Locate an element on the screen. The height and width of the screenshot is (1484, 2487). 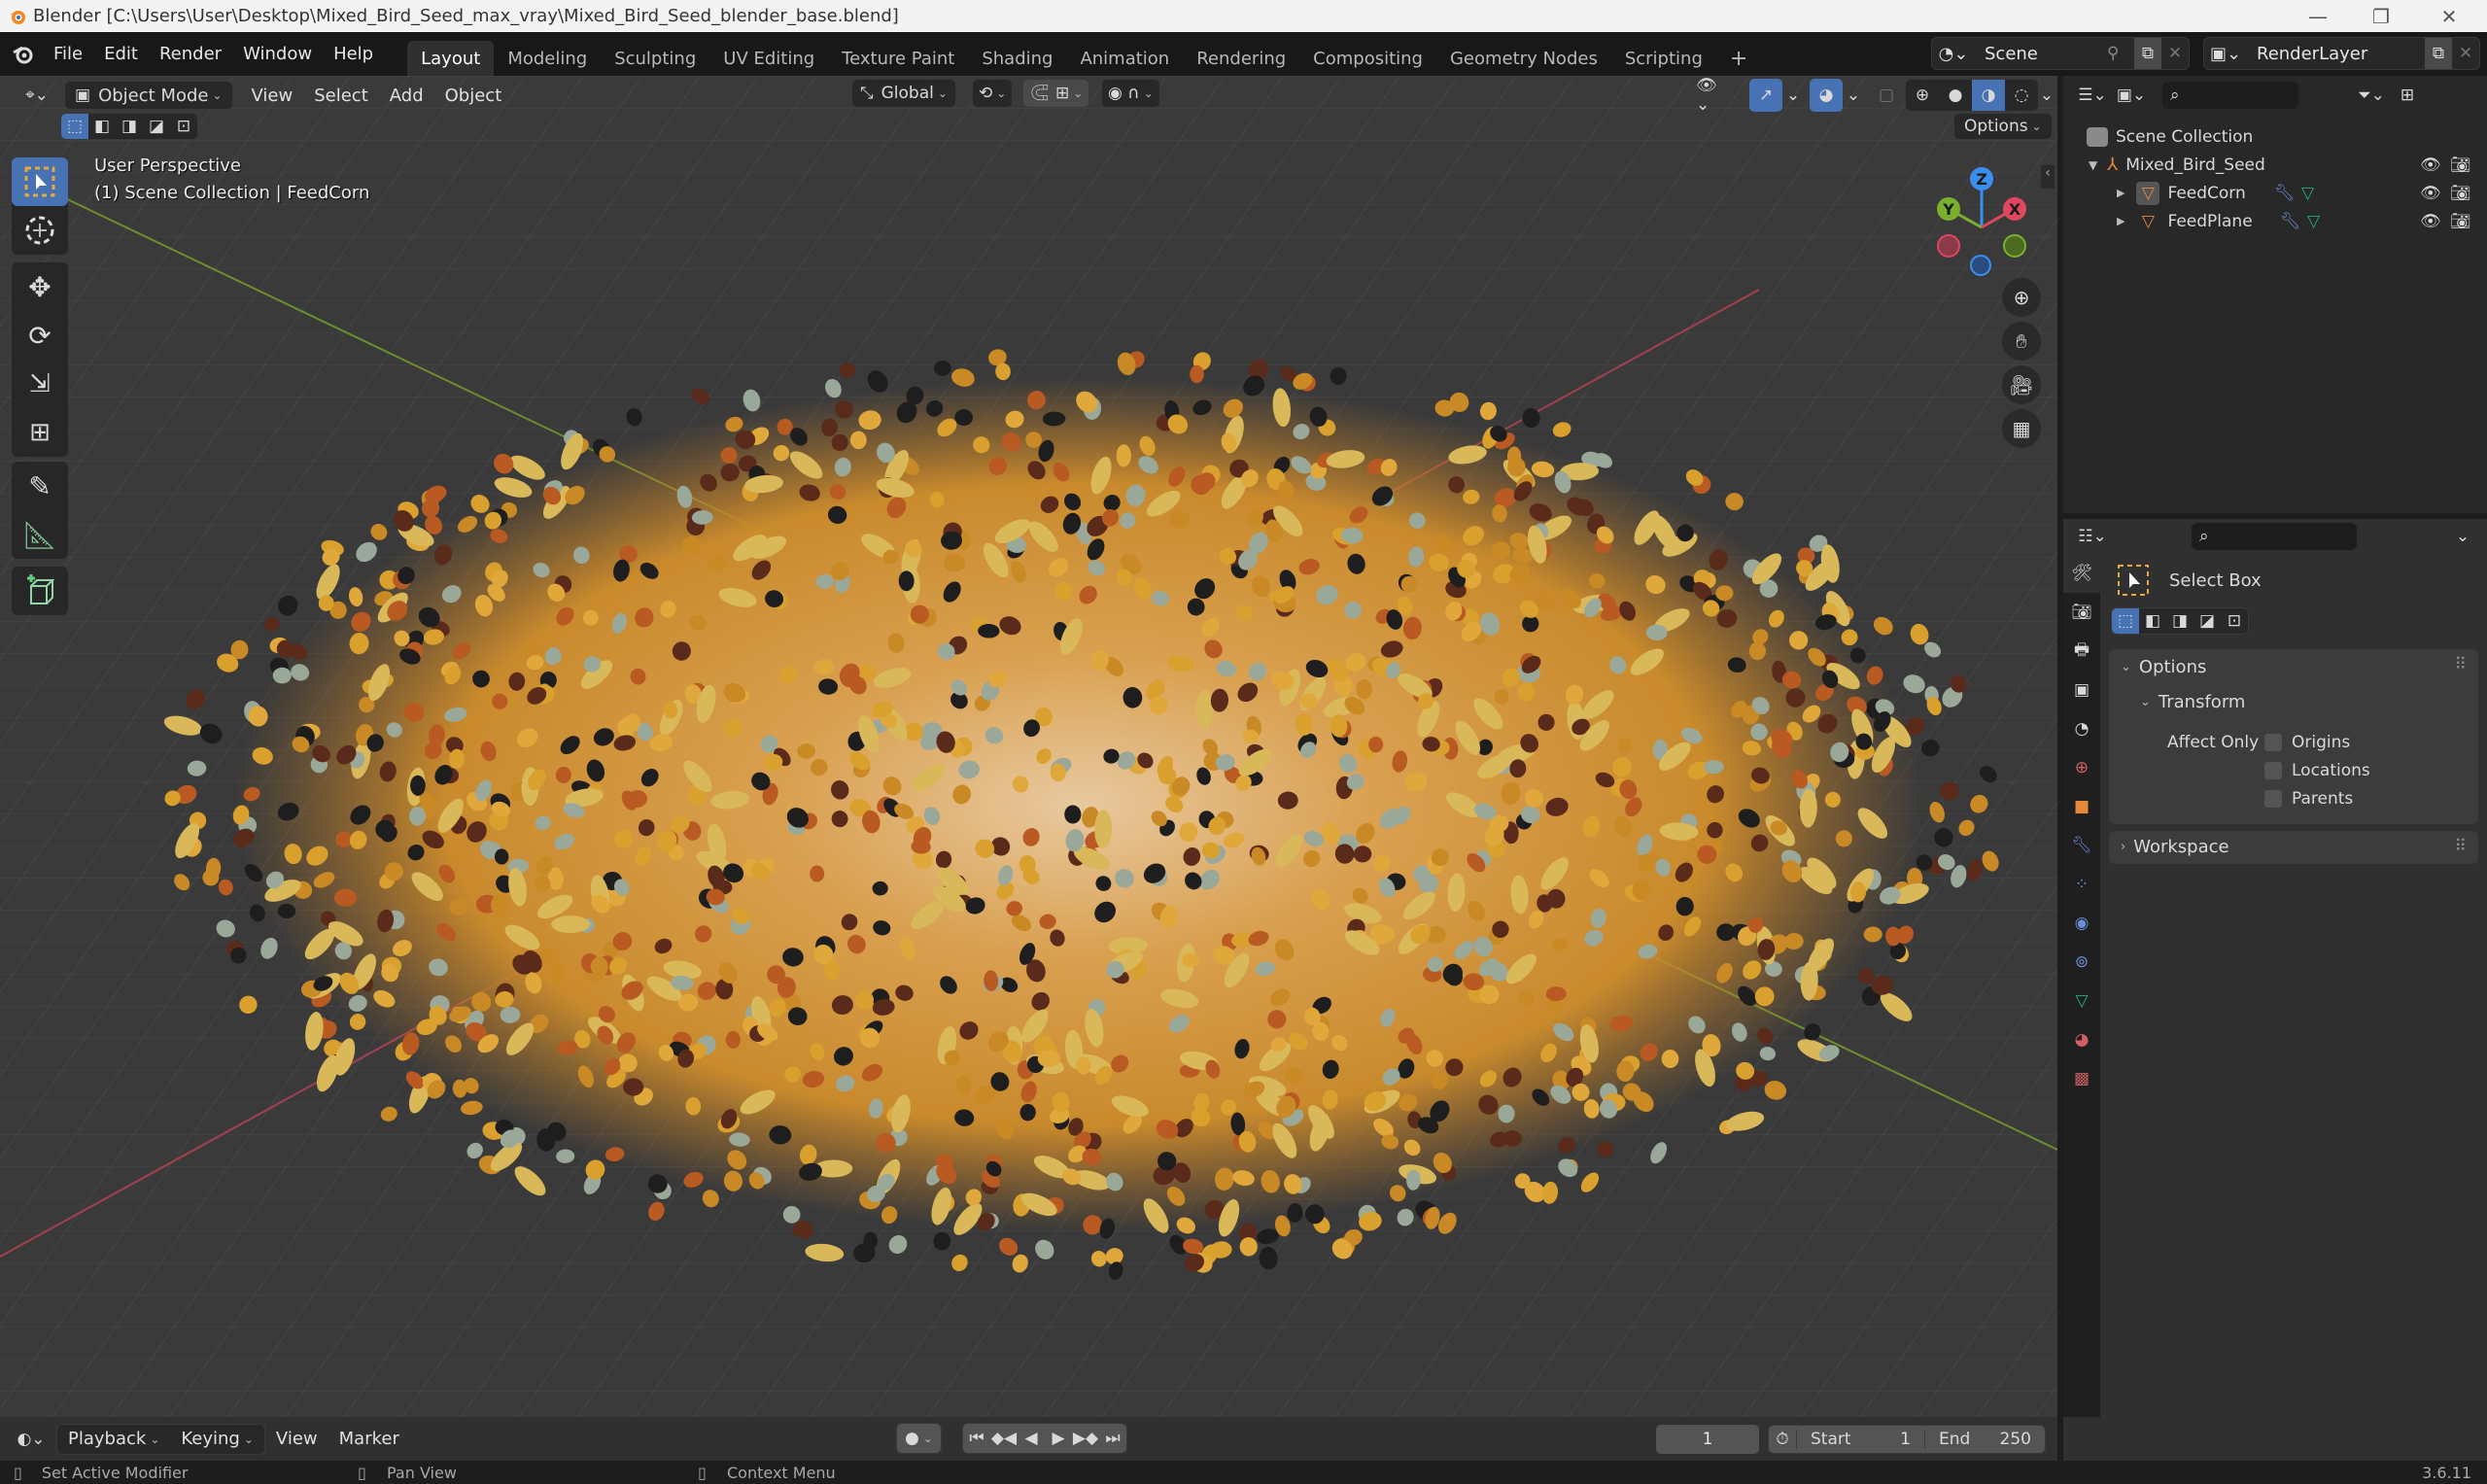
editor-type-button: ⌖⌄ is located at coordinates (37, 95).